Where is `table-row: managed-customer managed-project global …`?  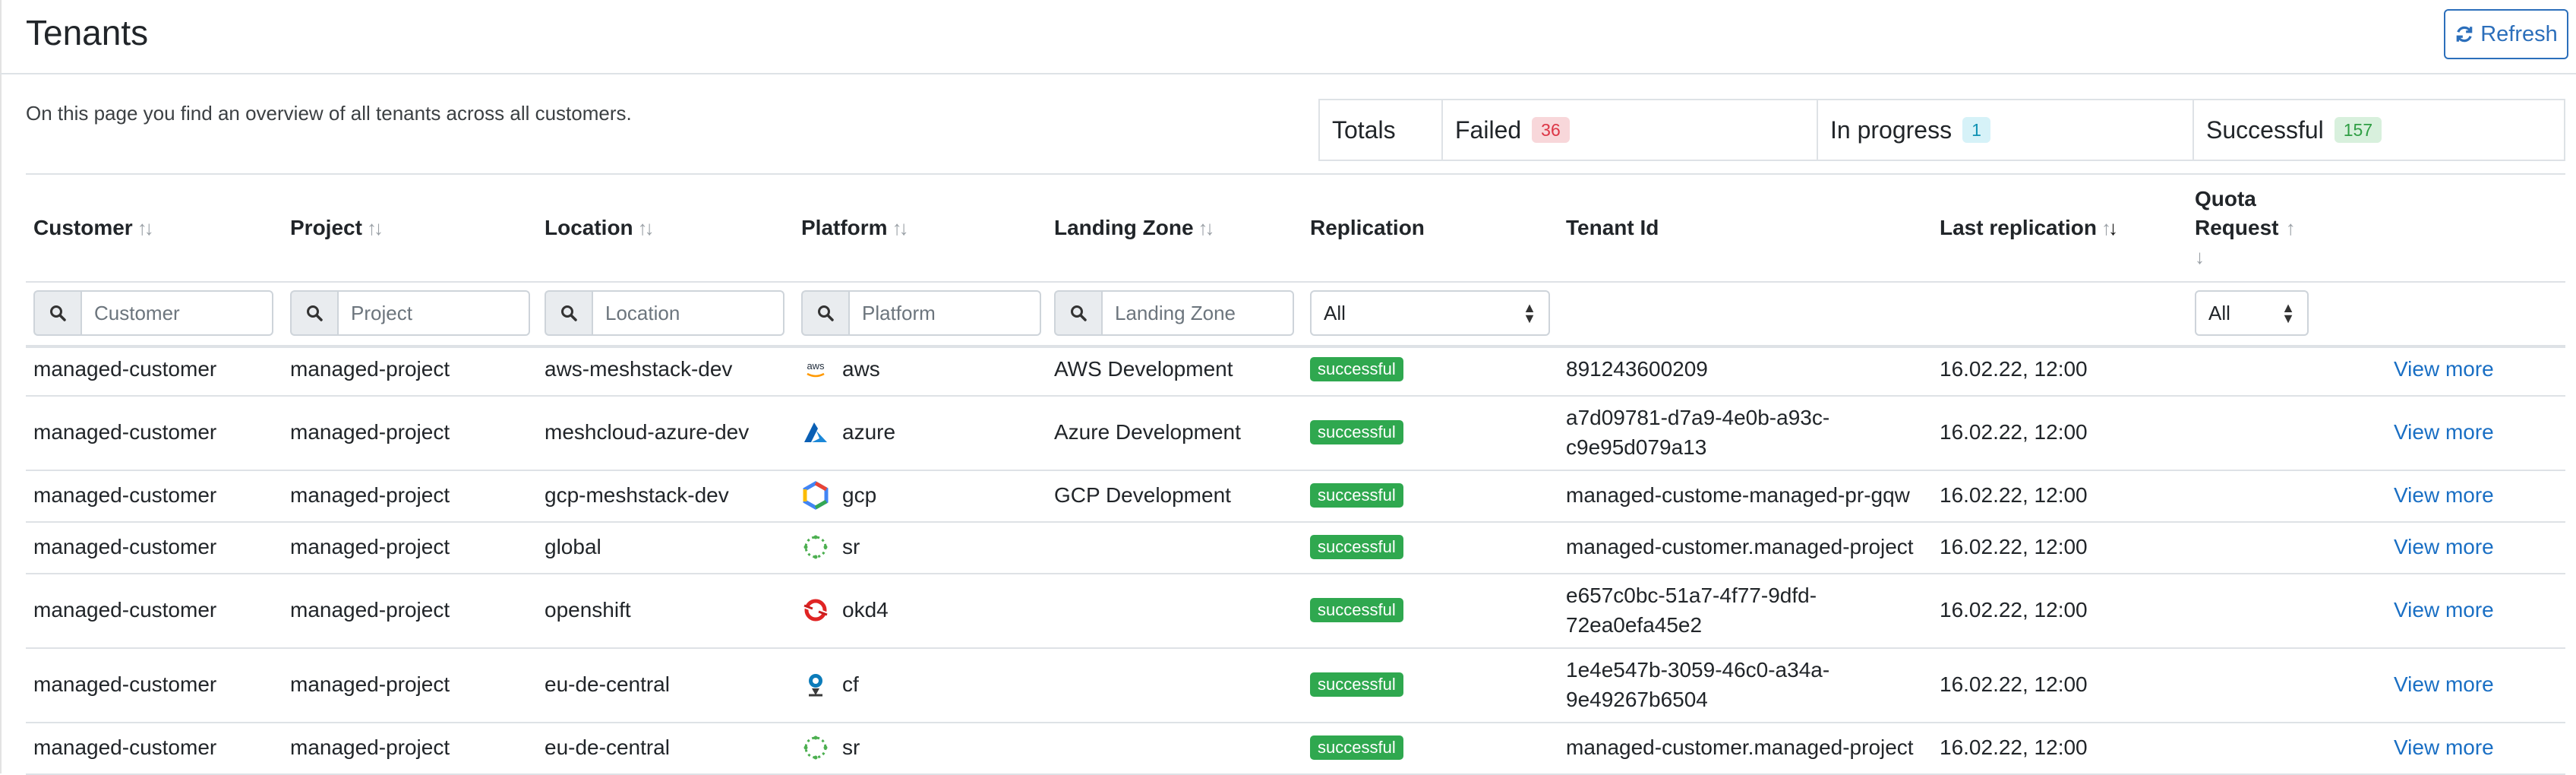
table-row: managed-customer managed-project global … is located at coordinates (1295, 547).